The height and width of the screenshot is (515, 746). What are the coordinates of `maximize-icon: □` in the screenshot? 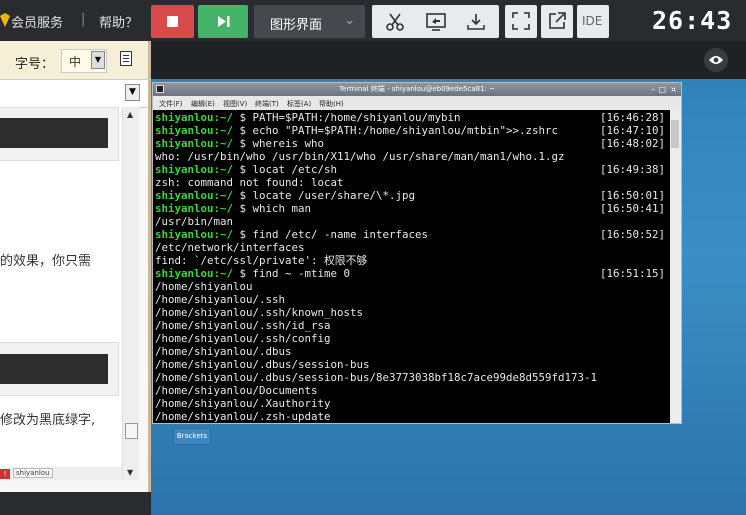 It's located at (662, 89).